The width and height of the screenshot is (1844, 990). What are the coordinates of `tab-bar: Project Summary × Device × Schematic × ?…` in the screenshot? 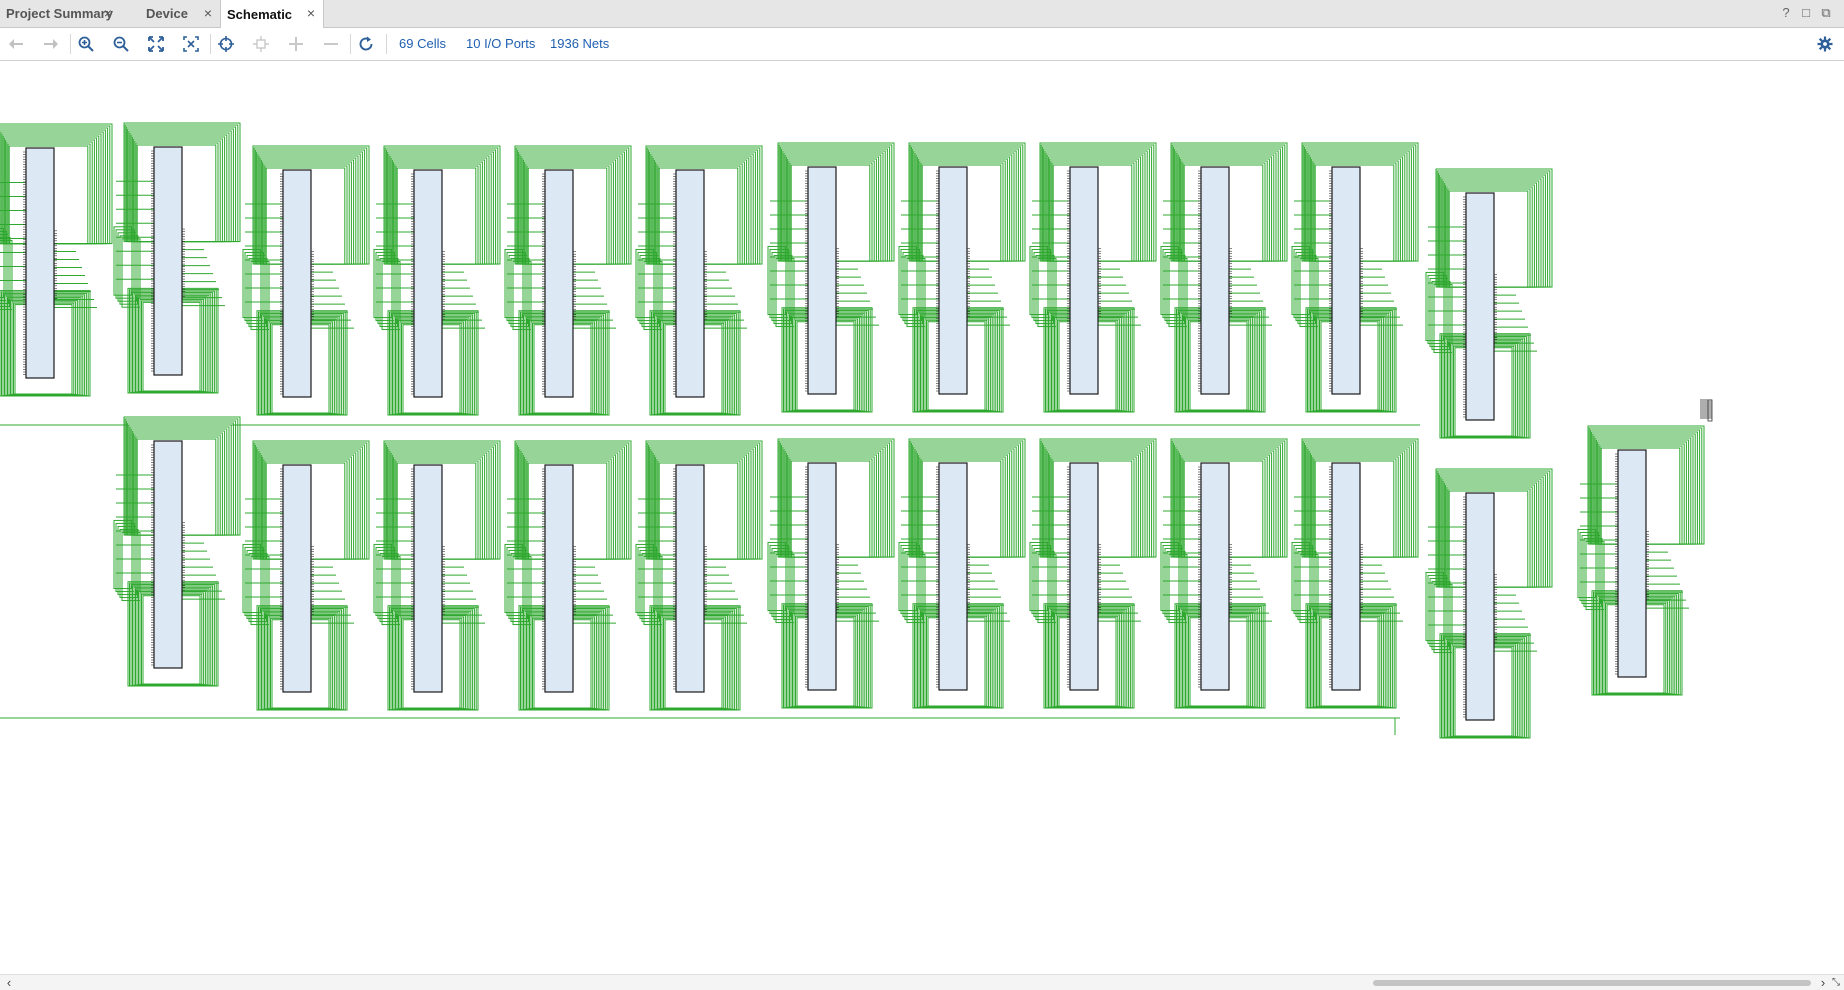 It's located at (922, 14).